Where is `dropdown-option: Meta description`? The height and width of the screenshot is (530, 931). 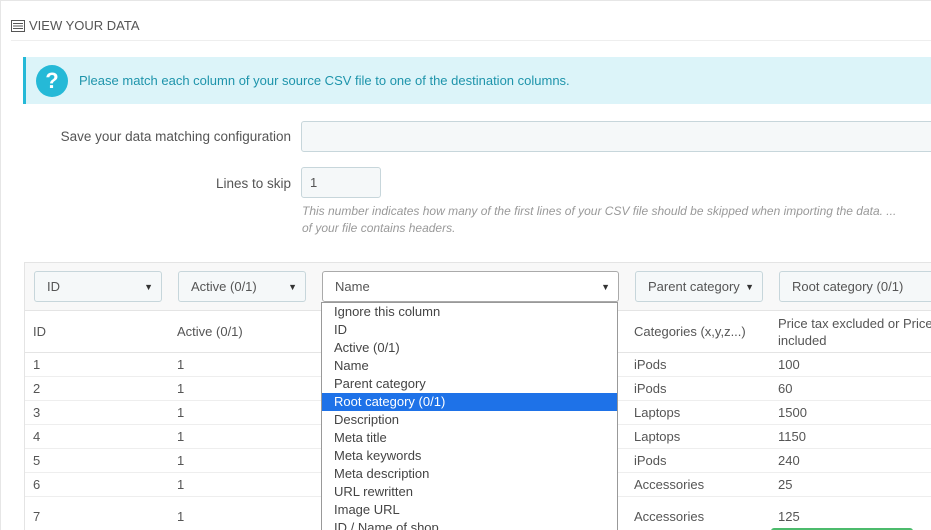 dropdown-option: Meta description is located at coordinates (469, 474).